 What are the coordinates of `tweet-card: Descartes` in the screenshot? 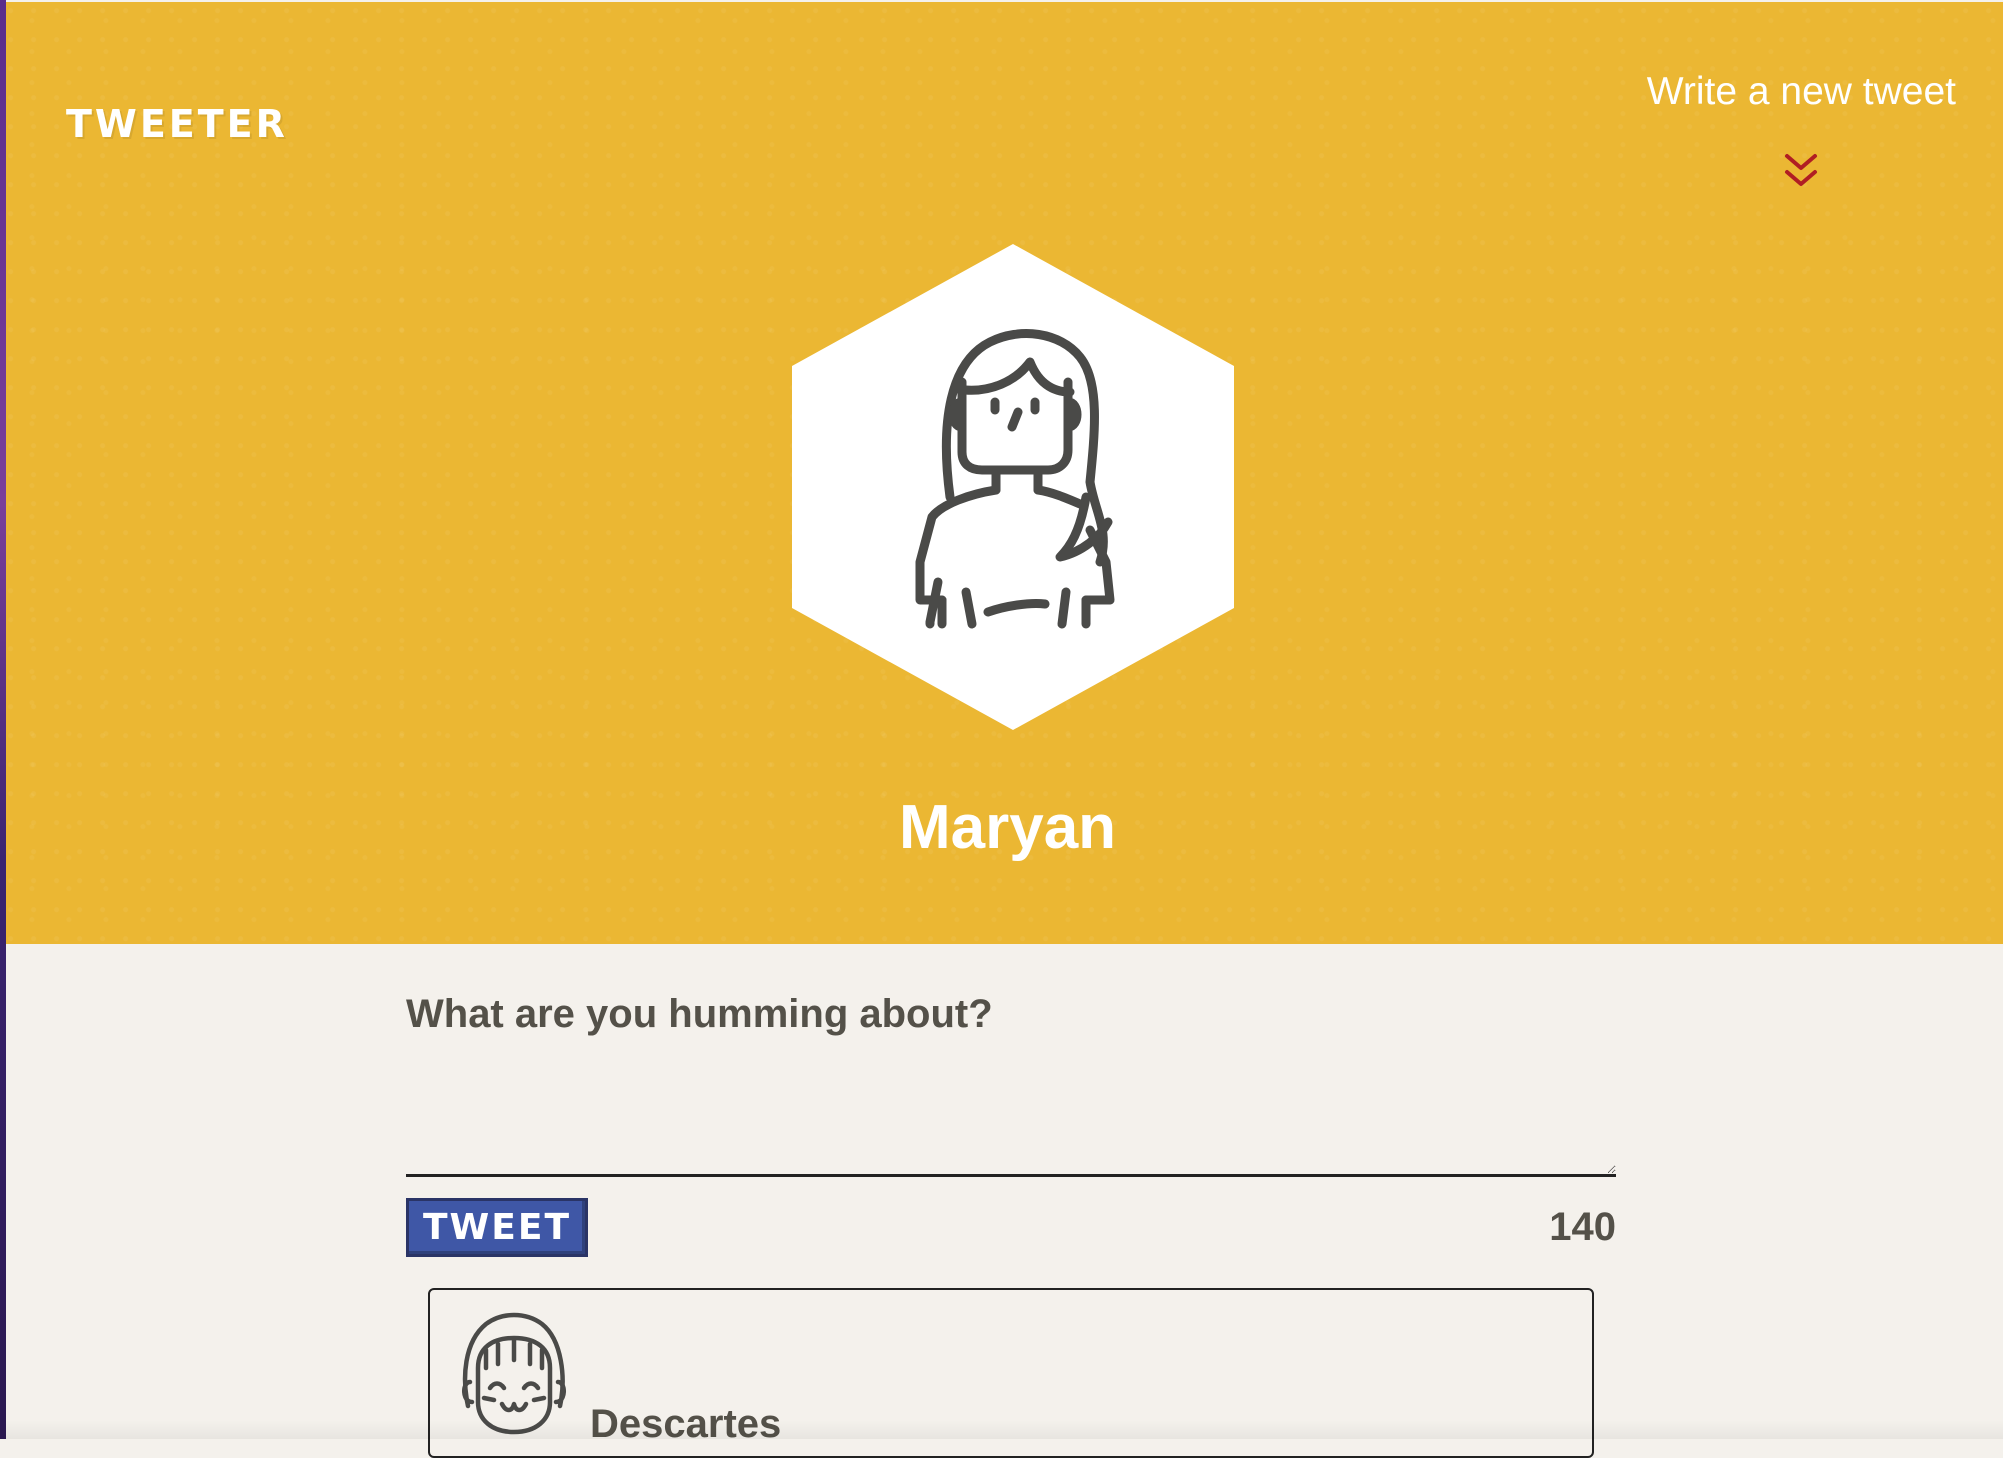 It's located at (1011, 1373).